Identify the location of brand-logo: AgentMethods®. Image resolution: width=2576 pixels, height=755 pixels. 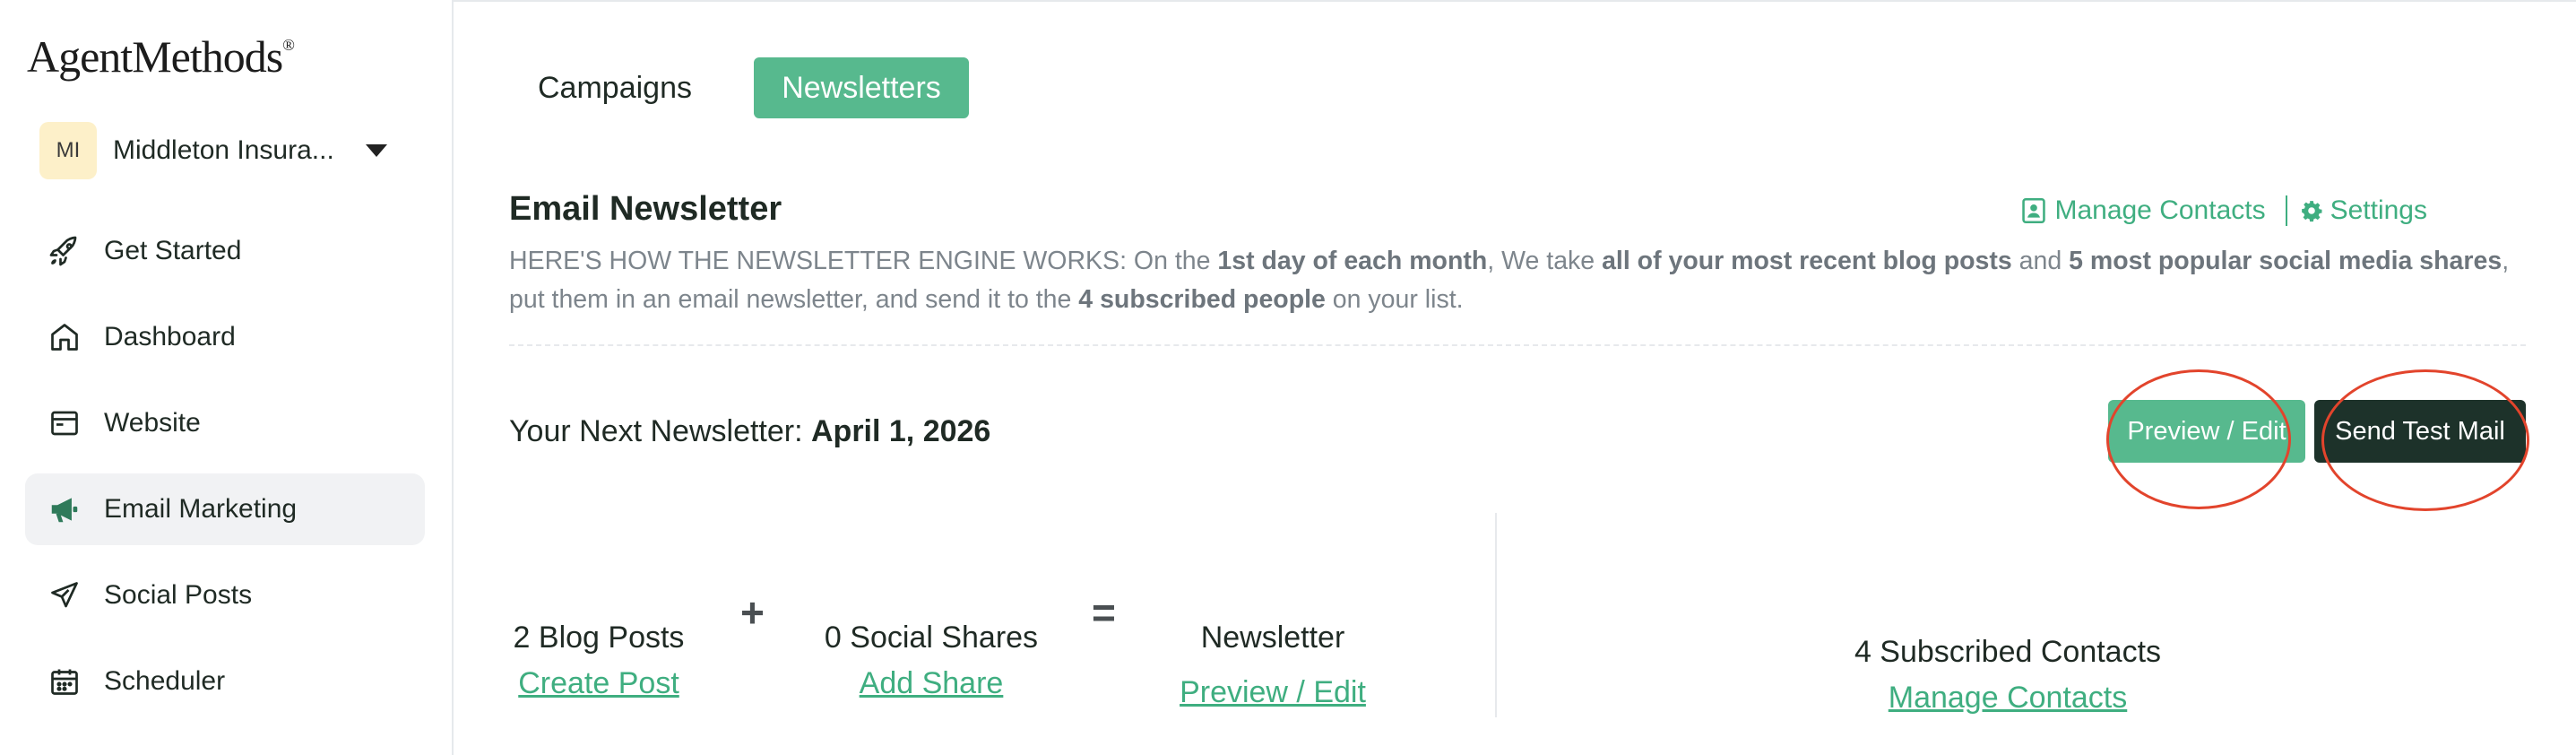
(161, 56).